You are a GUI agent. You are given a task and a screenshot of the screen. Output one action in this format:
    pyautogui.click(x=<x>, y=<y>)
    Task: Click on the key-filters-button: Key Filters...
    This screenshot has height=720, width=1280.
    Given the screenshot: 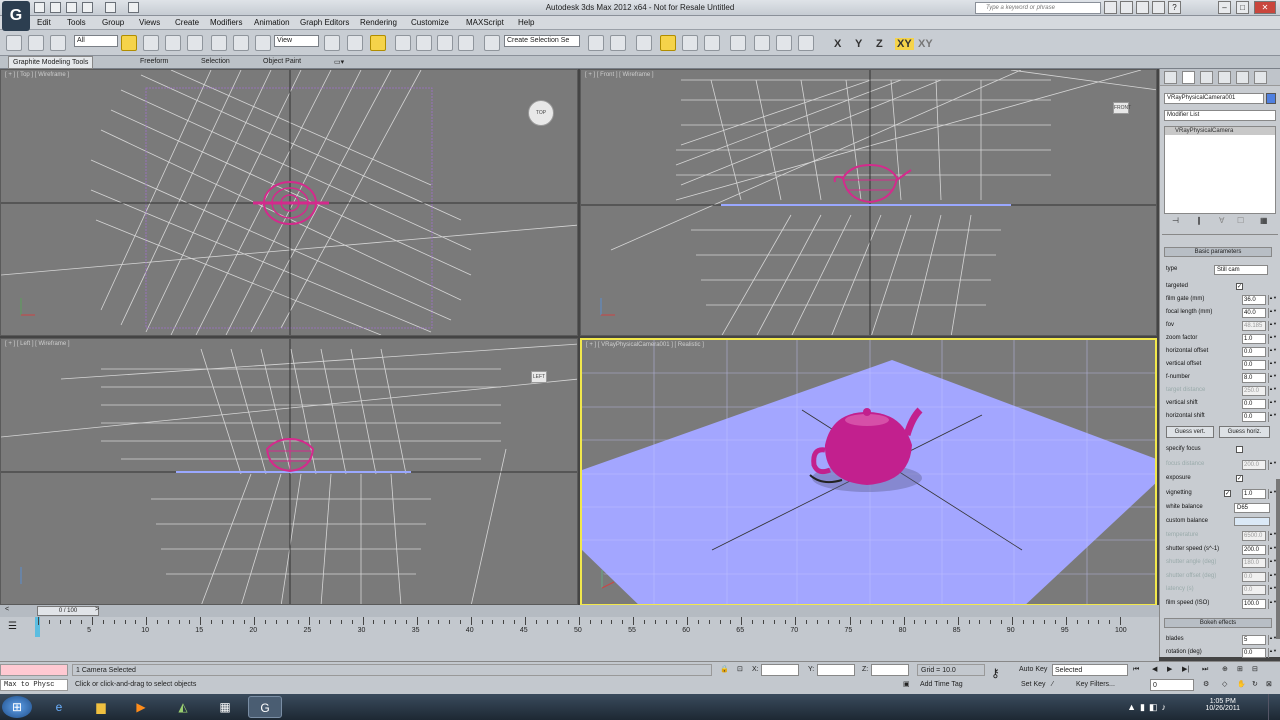 What is the action you would take?
    pyautogui.click(x=1095, y=685)
    